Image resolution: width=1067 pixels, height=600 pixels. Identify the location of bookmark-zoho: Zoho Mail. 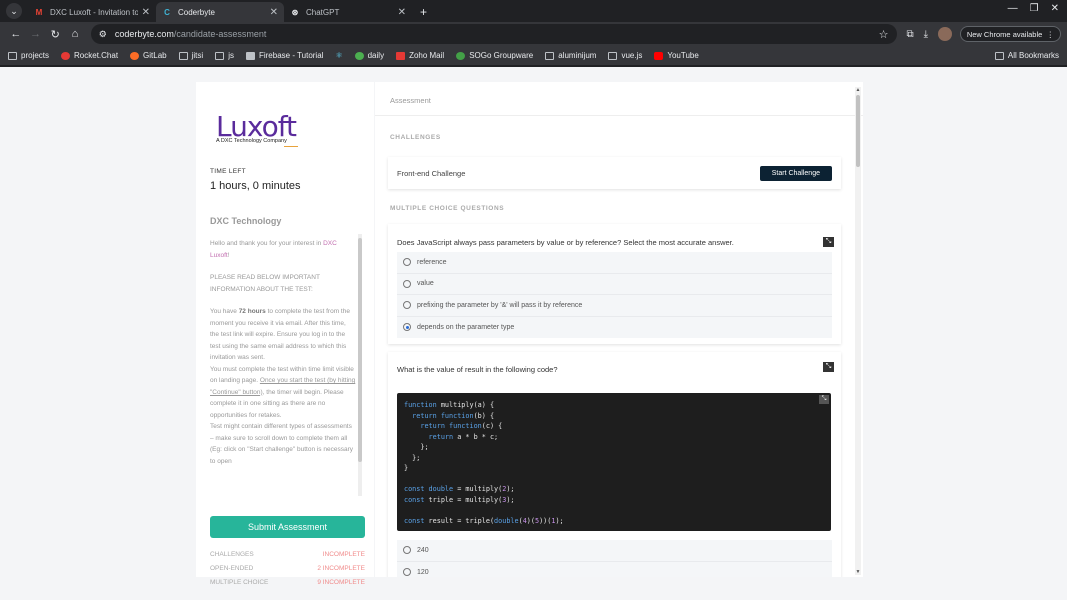
(420, 55).